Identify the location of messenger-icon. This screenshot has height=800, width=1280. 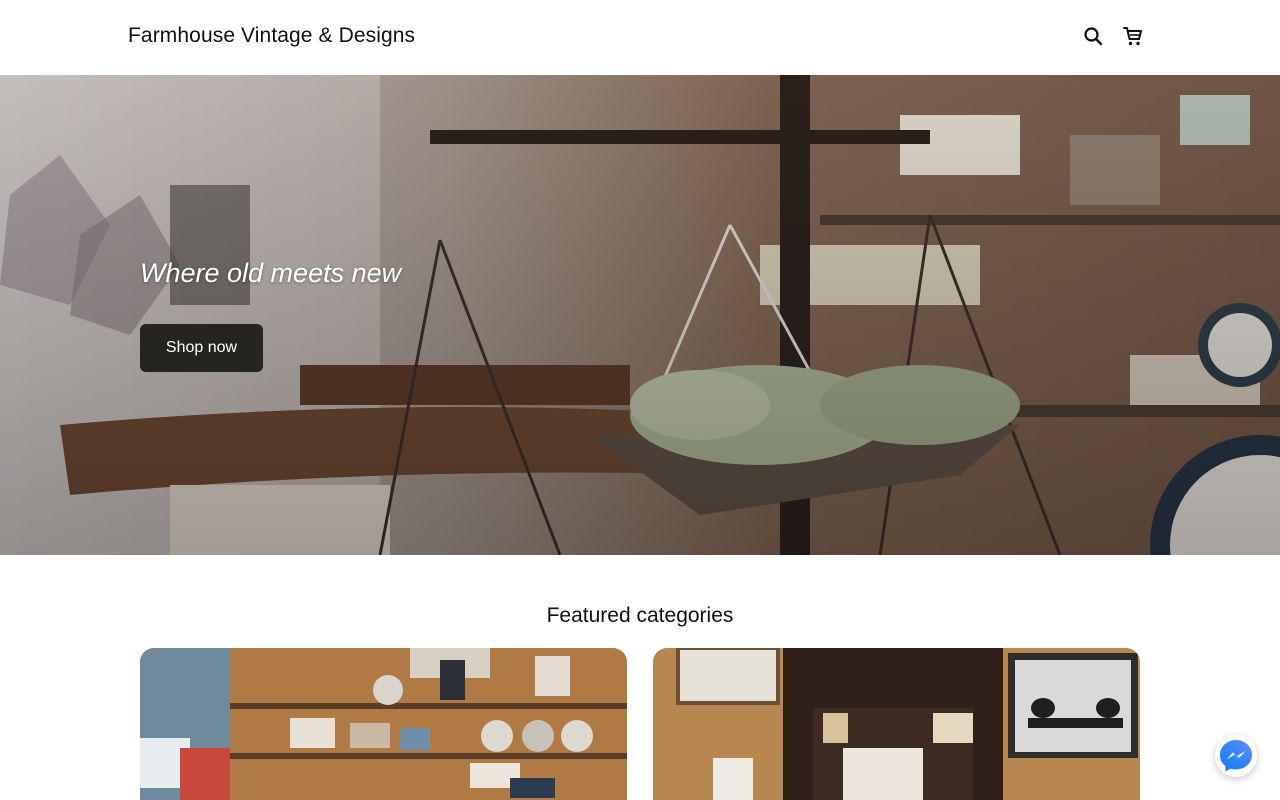
(1236, 756).